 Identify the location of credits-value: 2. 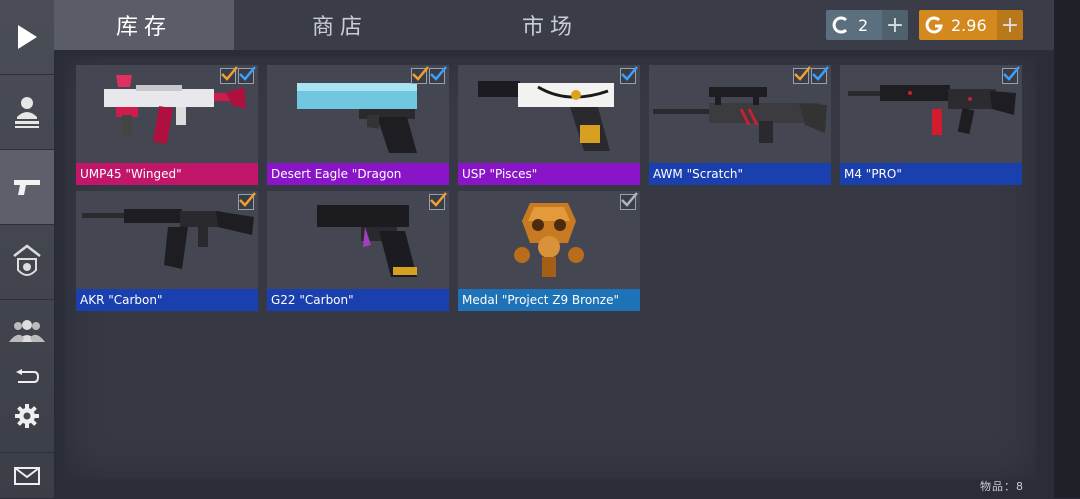
(863, 25).